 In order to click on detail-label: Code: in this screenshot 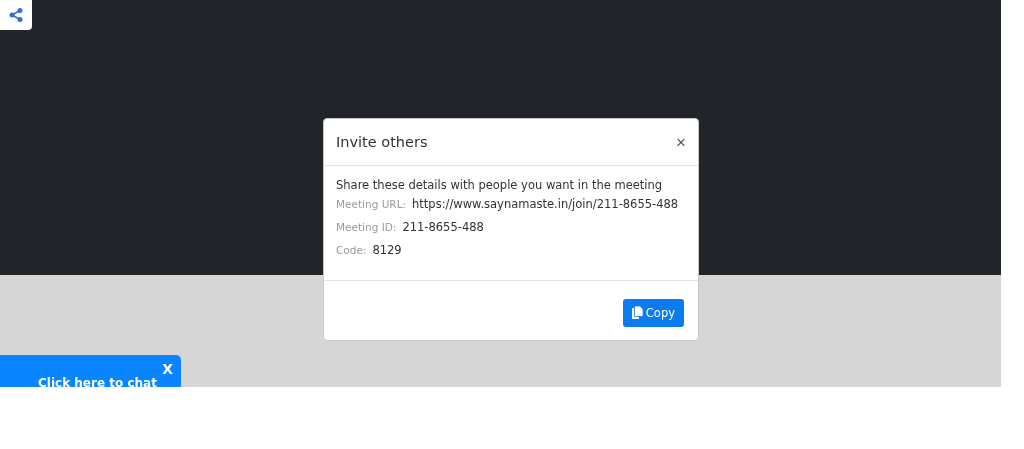, I will do `click(351, 250)`.